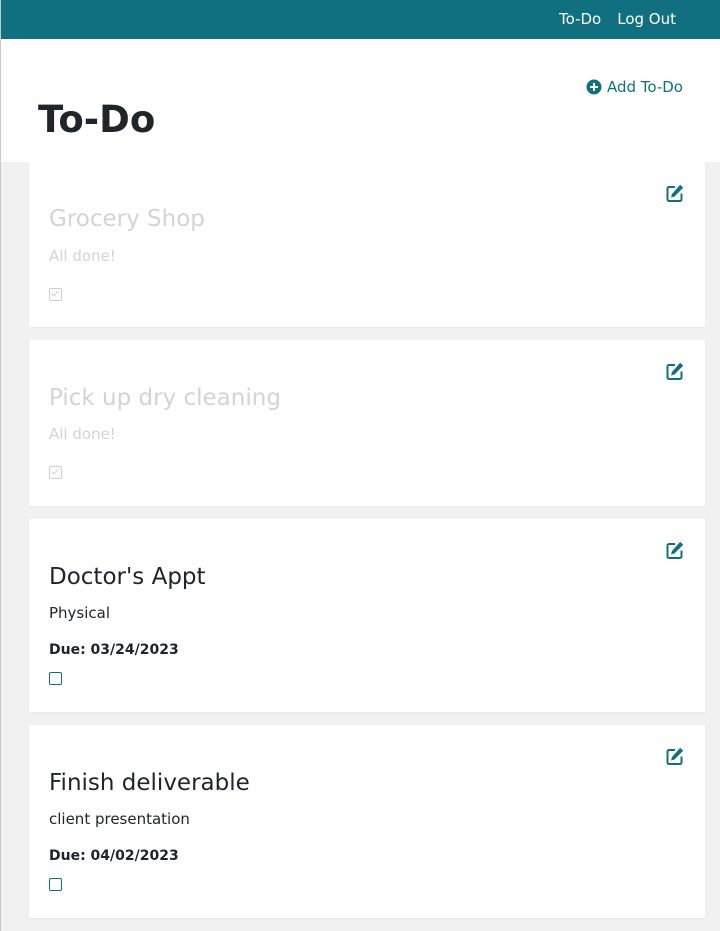 Image resolution: width=720 pixels, height=931 pixels. What do you see at coordinates (114, 650) in the screenshot?
I see `todo-due-date: Due: 03/24/2023` at bounding box center [114, 650].